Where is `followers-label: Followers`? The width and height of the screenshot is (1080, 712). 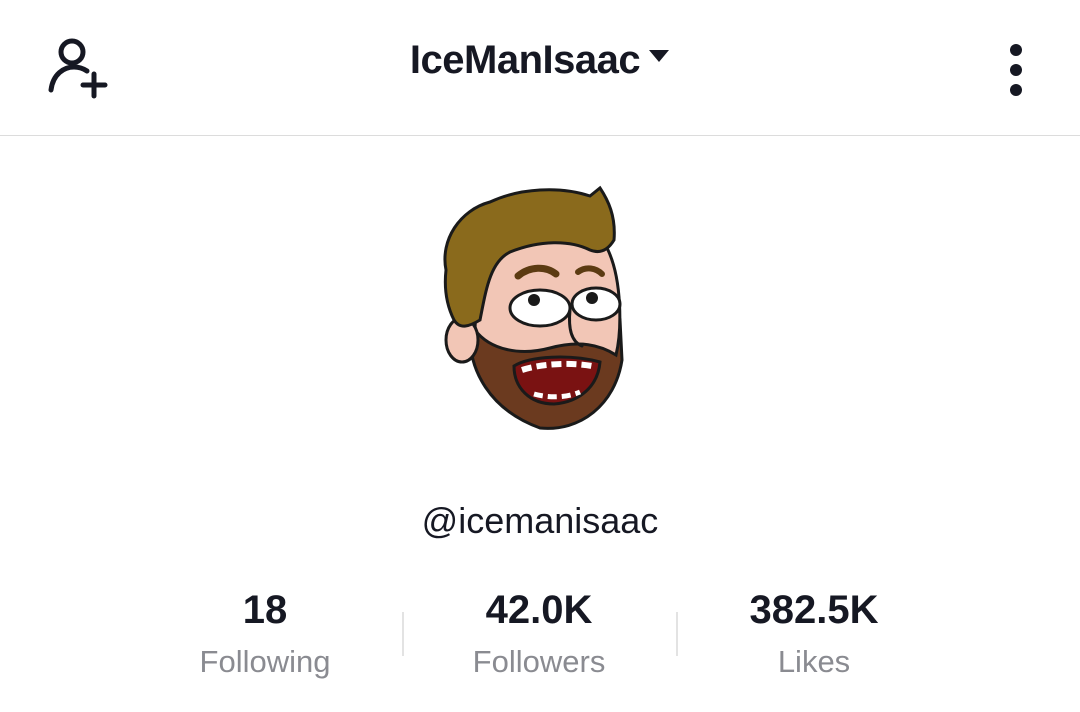
followers-label: Followers is located at coordinates (539, 661).